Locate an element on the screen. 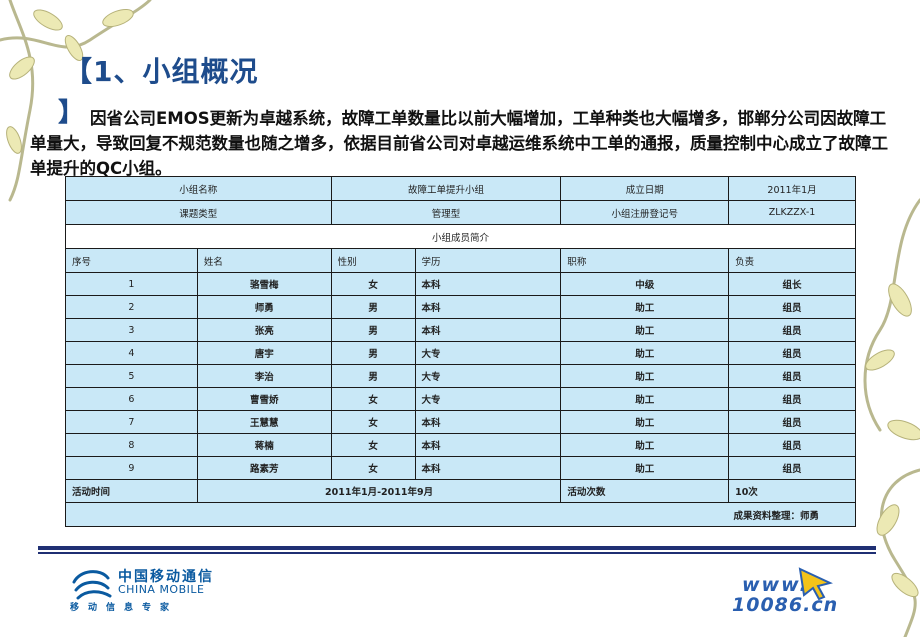 This screenshot has height=637, width=920. activity-count-value: 10次 is located at coordinates (792, 491).